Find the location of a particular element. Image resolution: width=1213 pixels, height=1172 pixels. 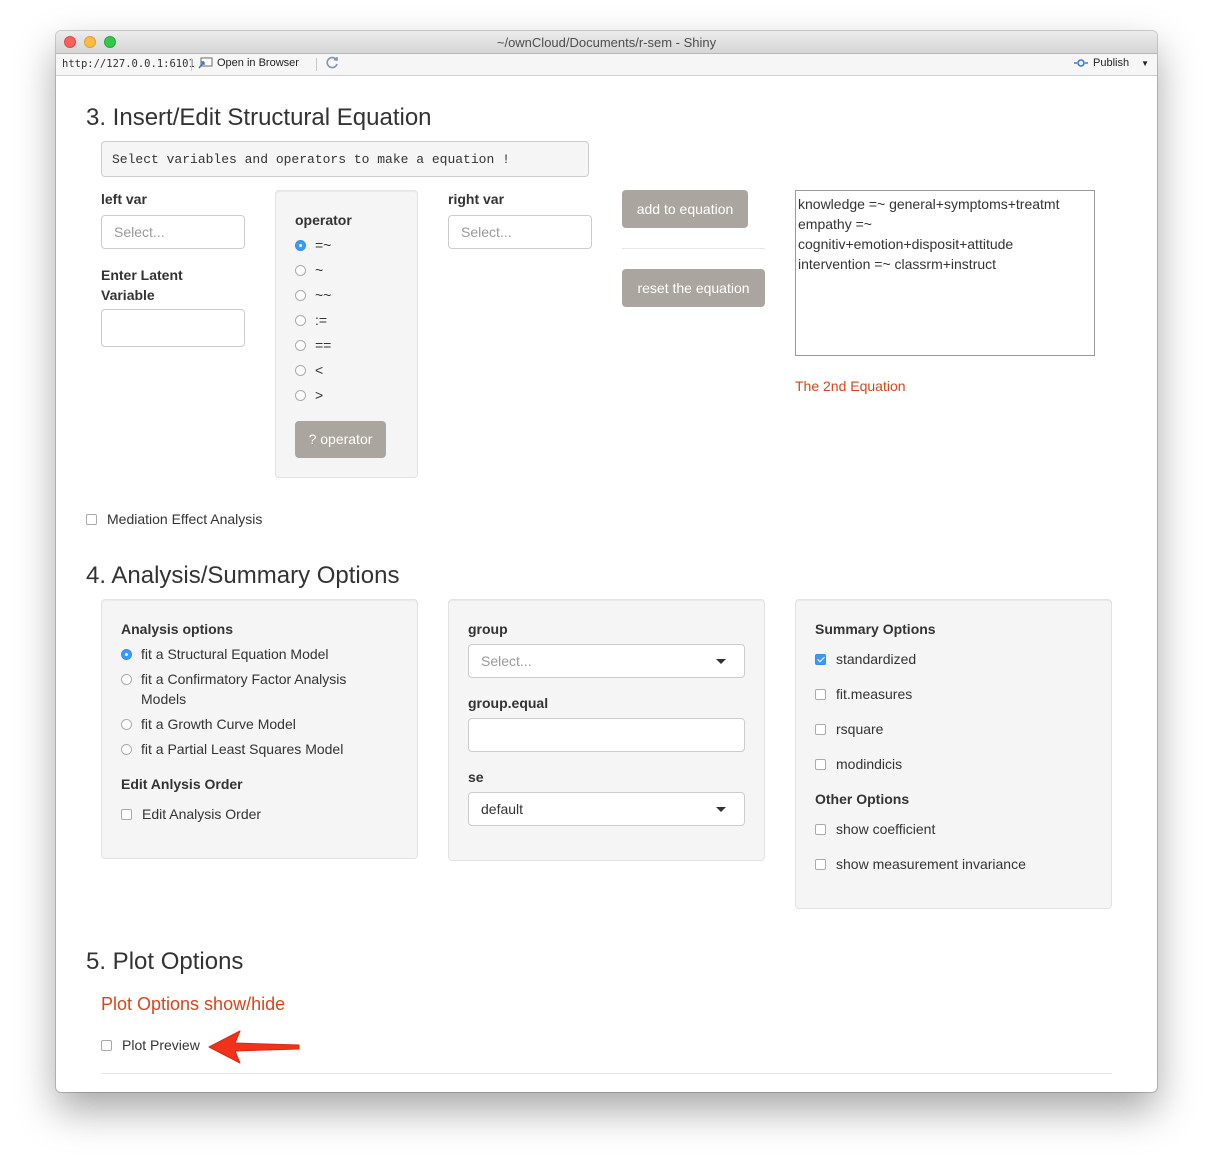

section4-heading: 4. Analysis/Summary Options is located at coordinates (243, 575).